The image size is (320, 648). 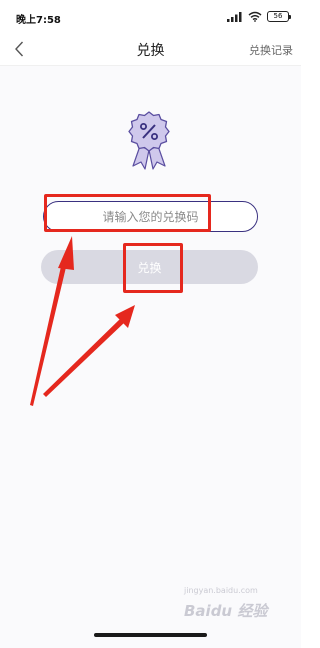 I want to click on redeem-button: 兑换, so click(x=149, y=267).